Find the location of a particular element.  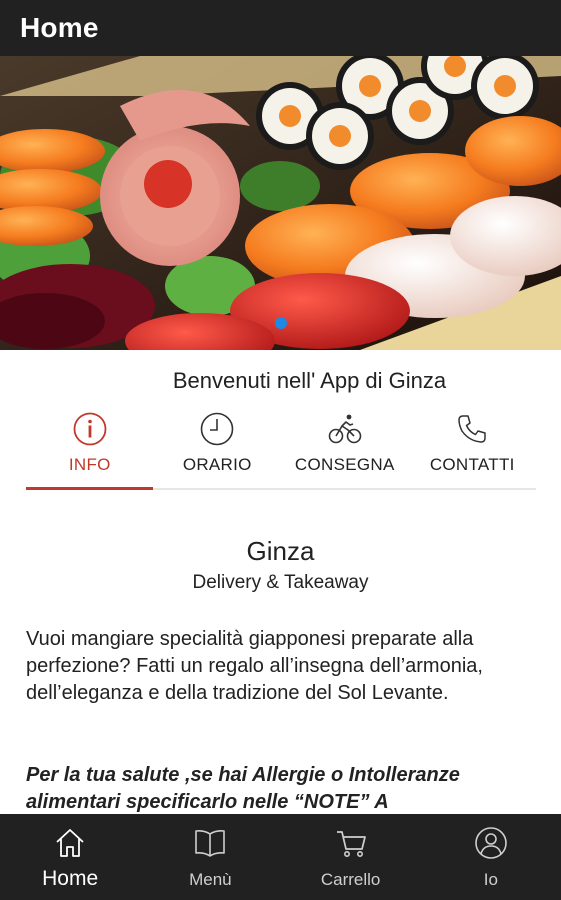

nav-cart: Carrello is located at coordinates (351, 857).